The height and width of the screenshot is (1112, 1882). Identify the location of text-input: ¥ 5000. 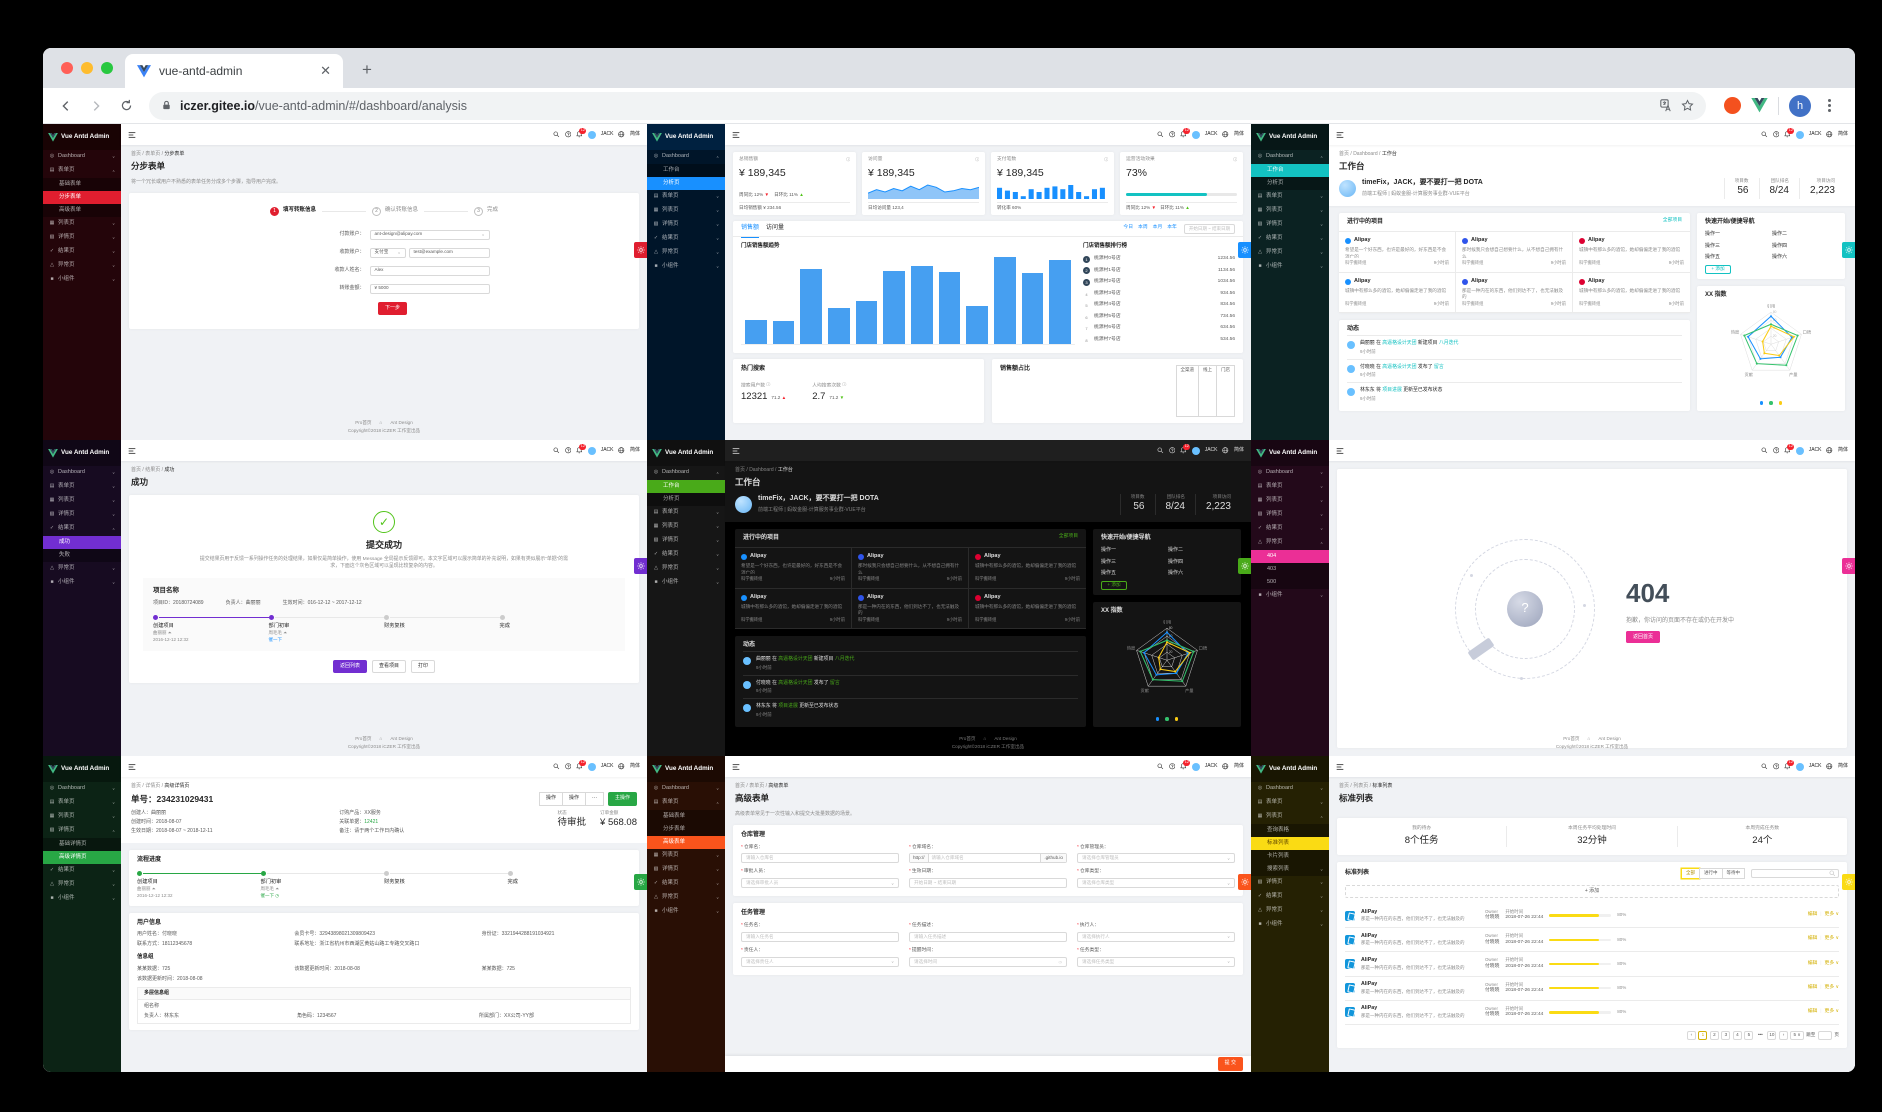
(429, 288).